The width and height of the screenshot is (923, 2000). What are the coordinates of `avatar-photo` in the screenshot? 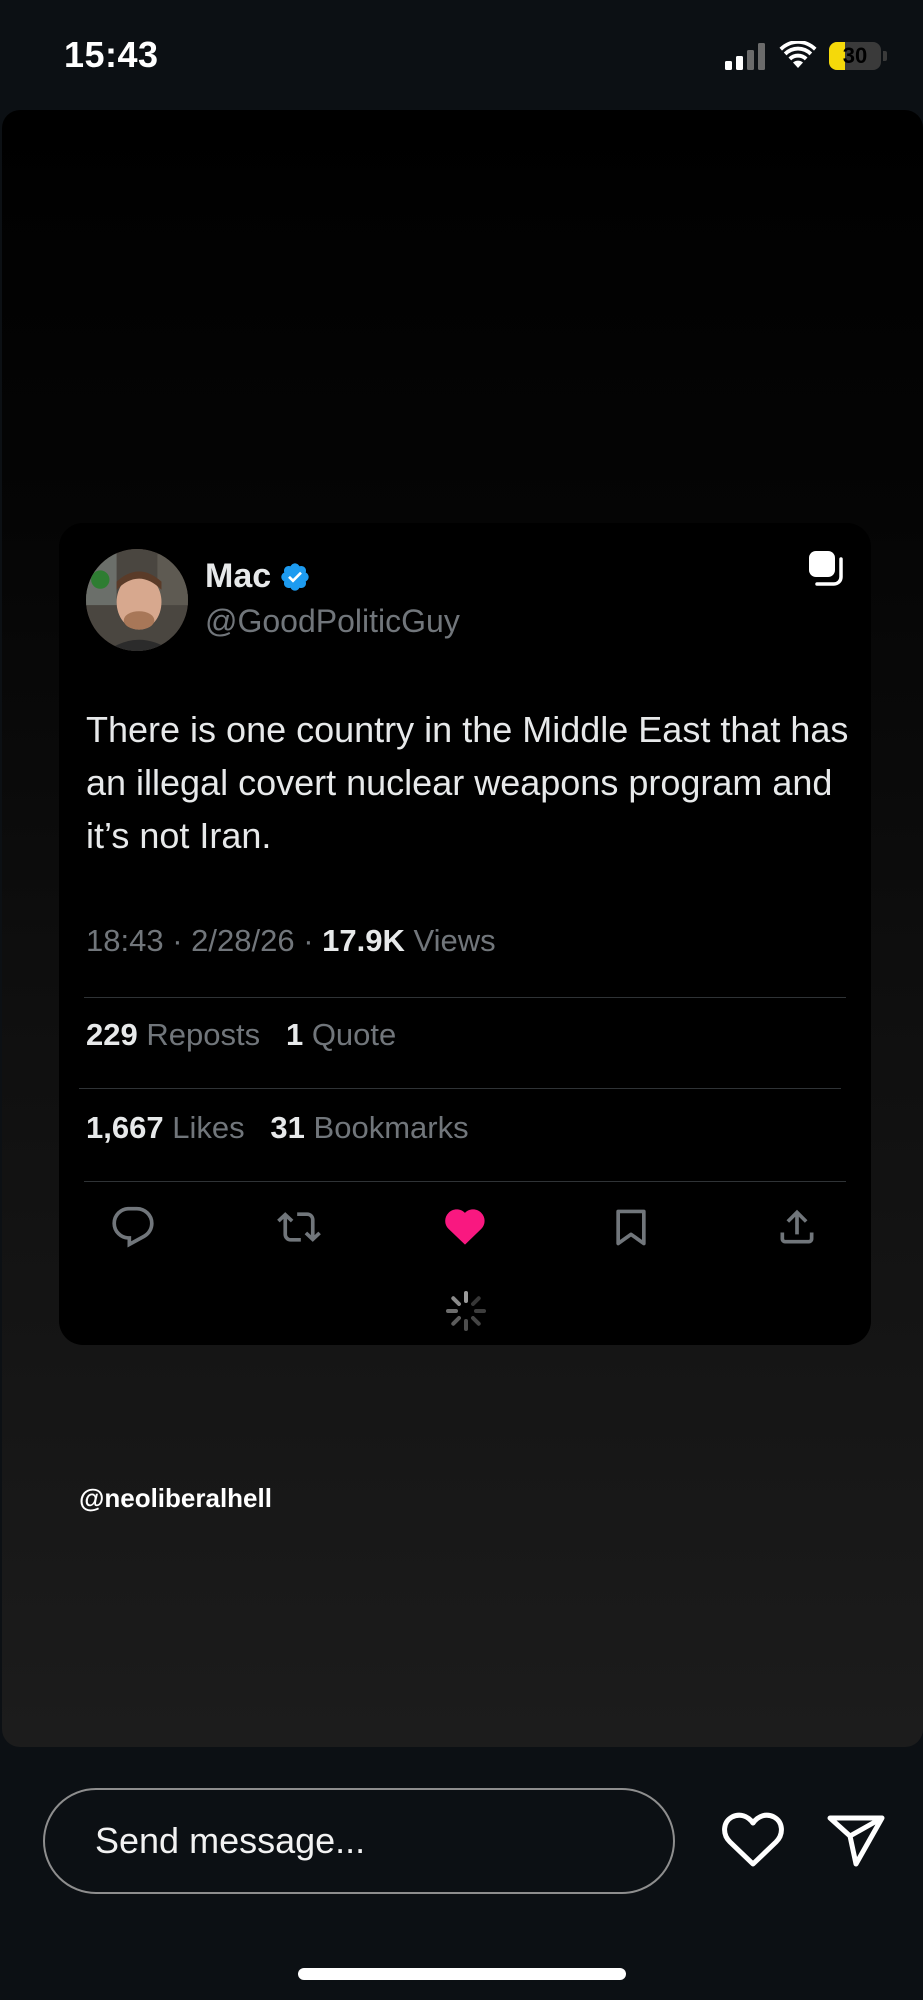 It's located at (137, 600).